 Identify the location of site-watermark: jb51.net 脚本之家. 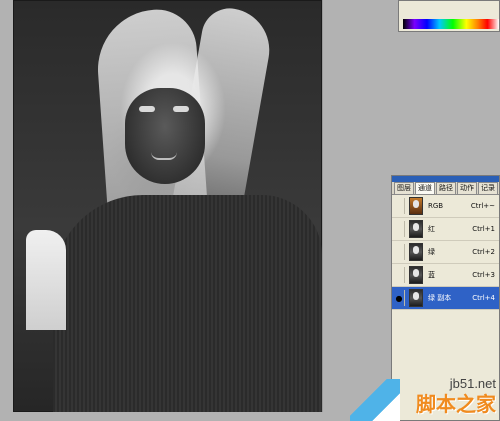
(425, 391).